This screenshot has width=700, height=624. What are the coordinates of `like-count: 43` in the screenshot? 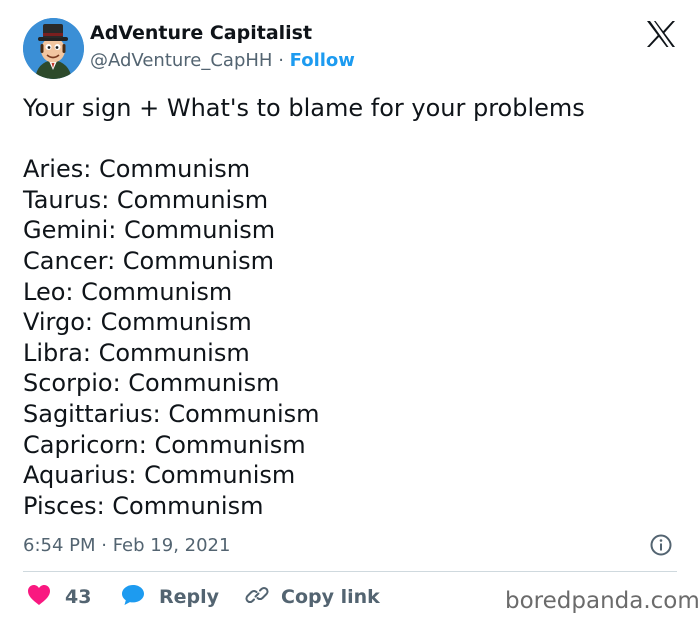 It's located at (78, 597).